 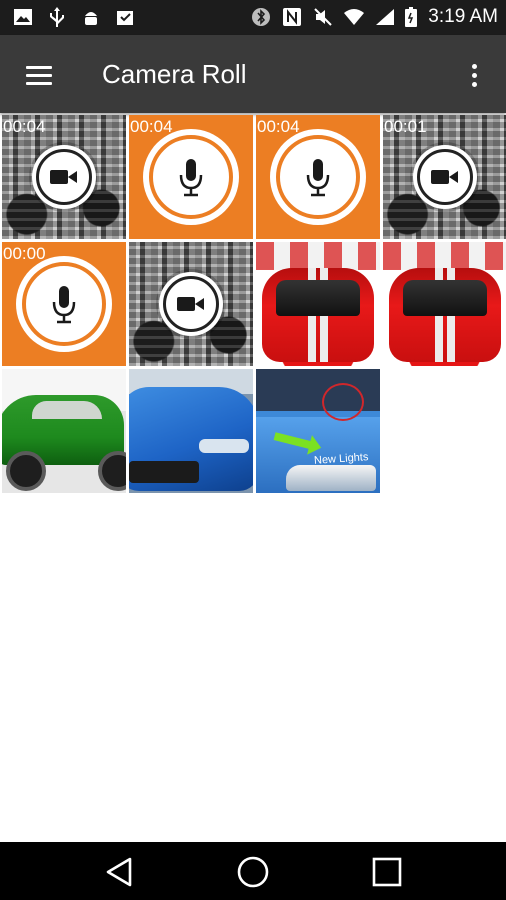 I want to click on media-tile-video: 00:01, so click(x=444, y=177).